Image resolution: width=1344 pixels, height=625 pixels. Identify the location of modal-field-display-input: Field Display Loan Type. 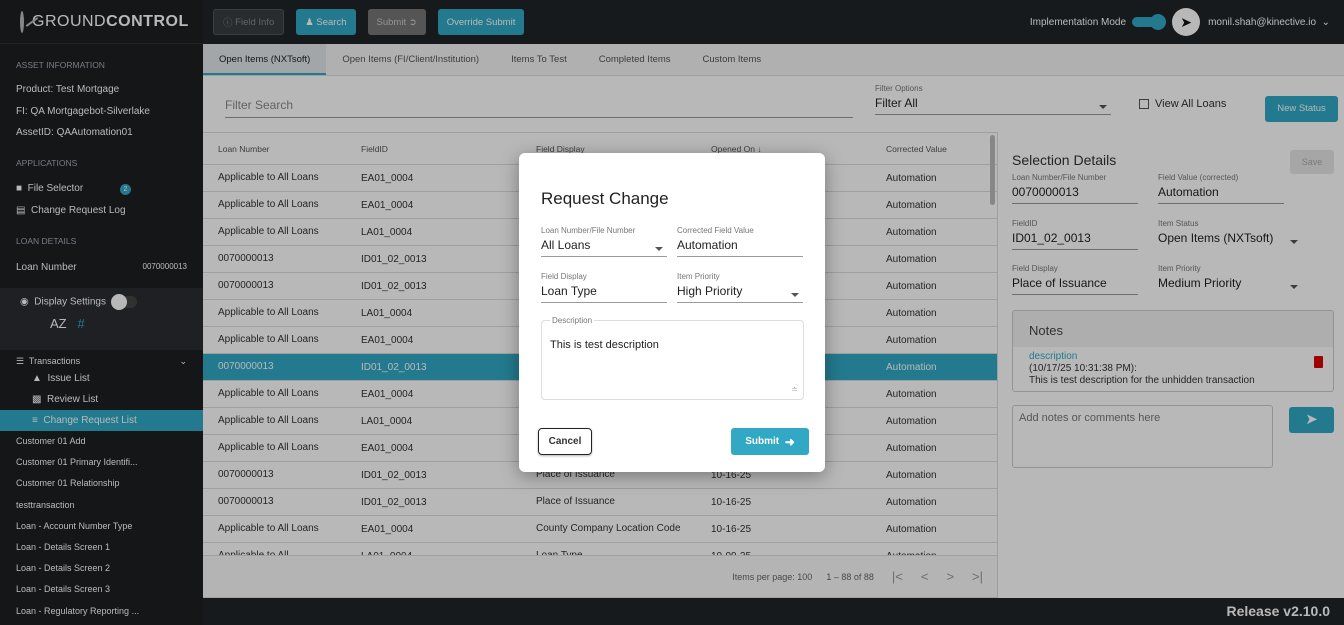
(604, 287).